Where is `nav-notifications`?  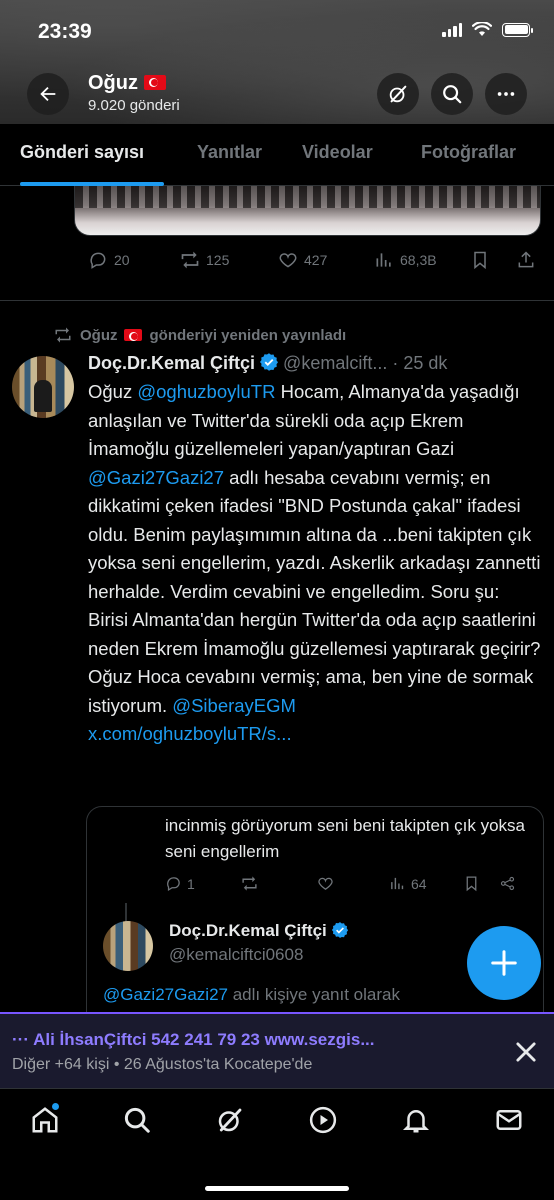 nav-notifications is located at coordinates (416, 1120).